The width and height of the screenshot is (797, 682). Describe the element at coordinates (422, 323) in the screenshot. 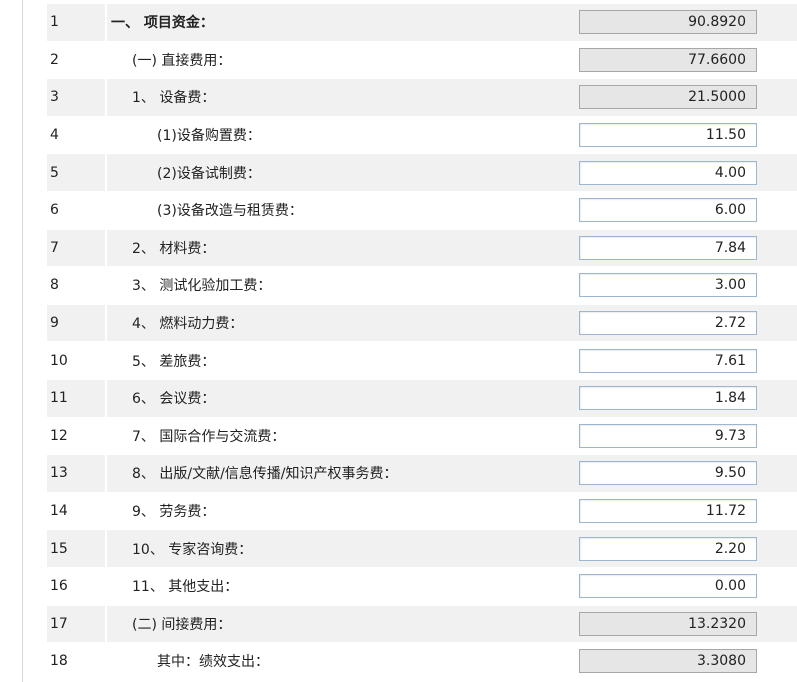

I see `table-row: 9 4、 燃料动力费：` at that location.